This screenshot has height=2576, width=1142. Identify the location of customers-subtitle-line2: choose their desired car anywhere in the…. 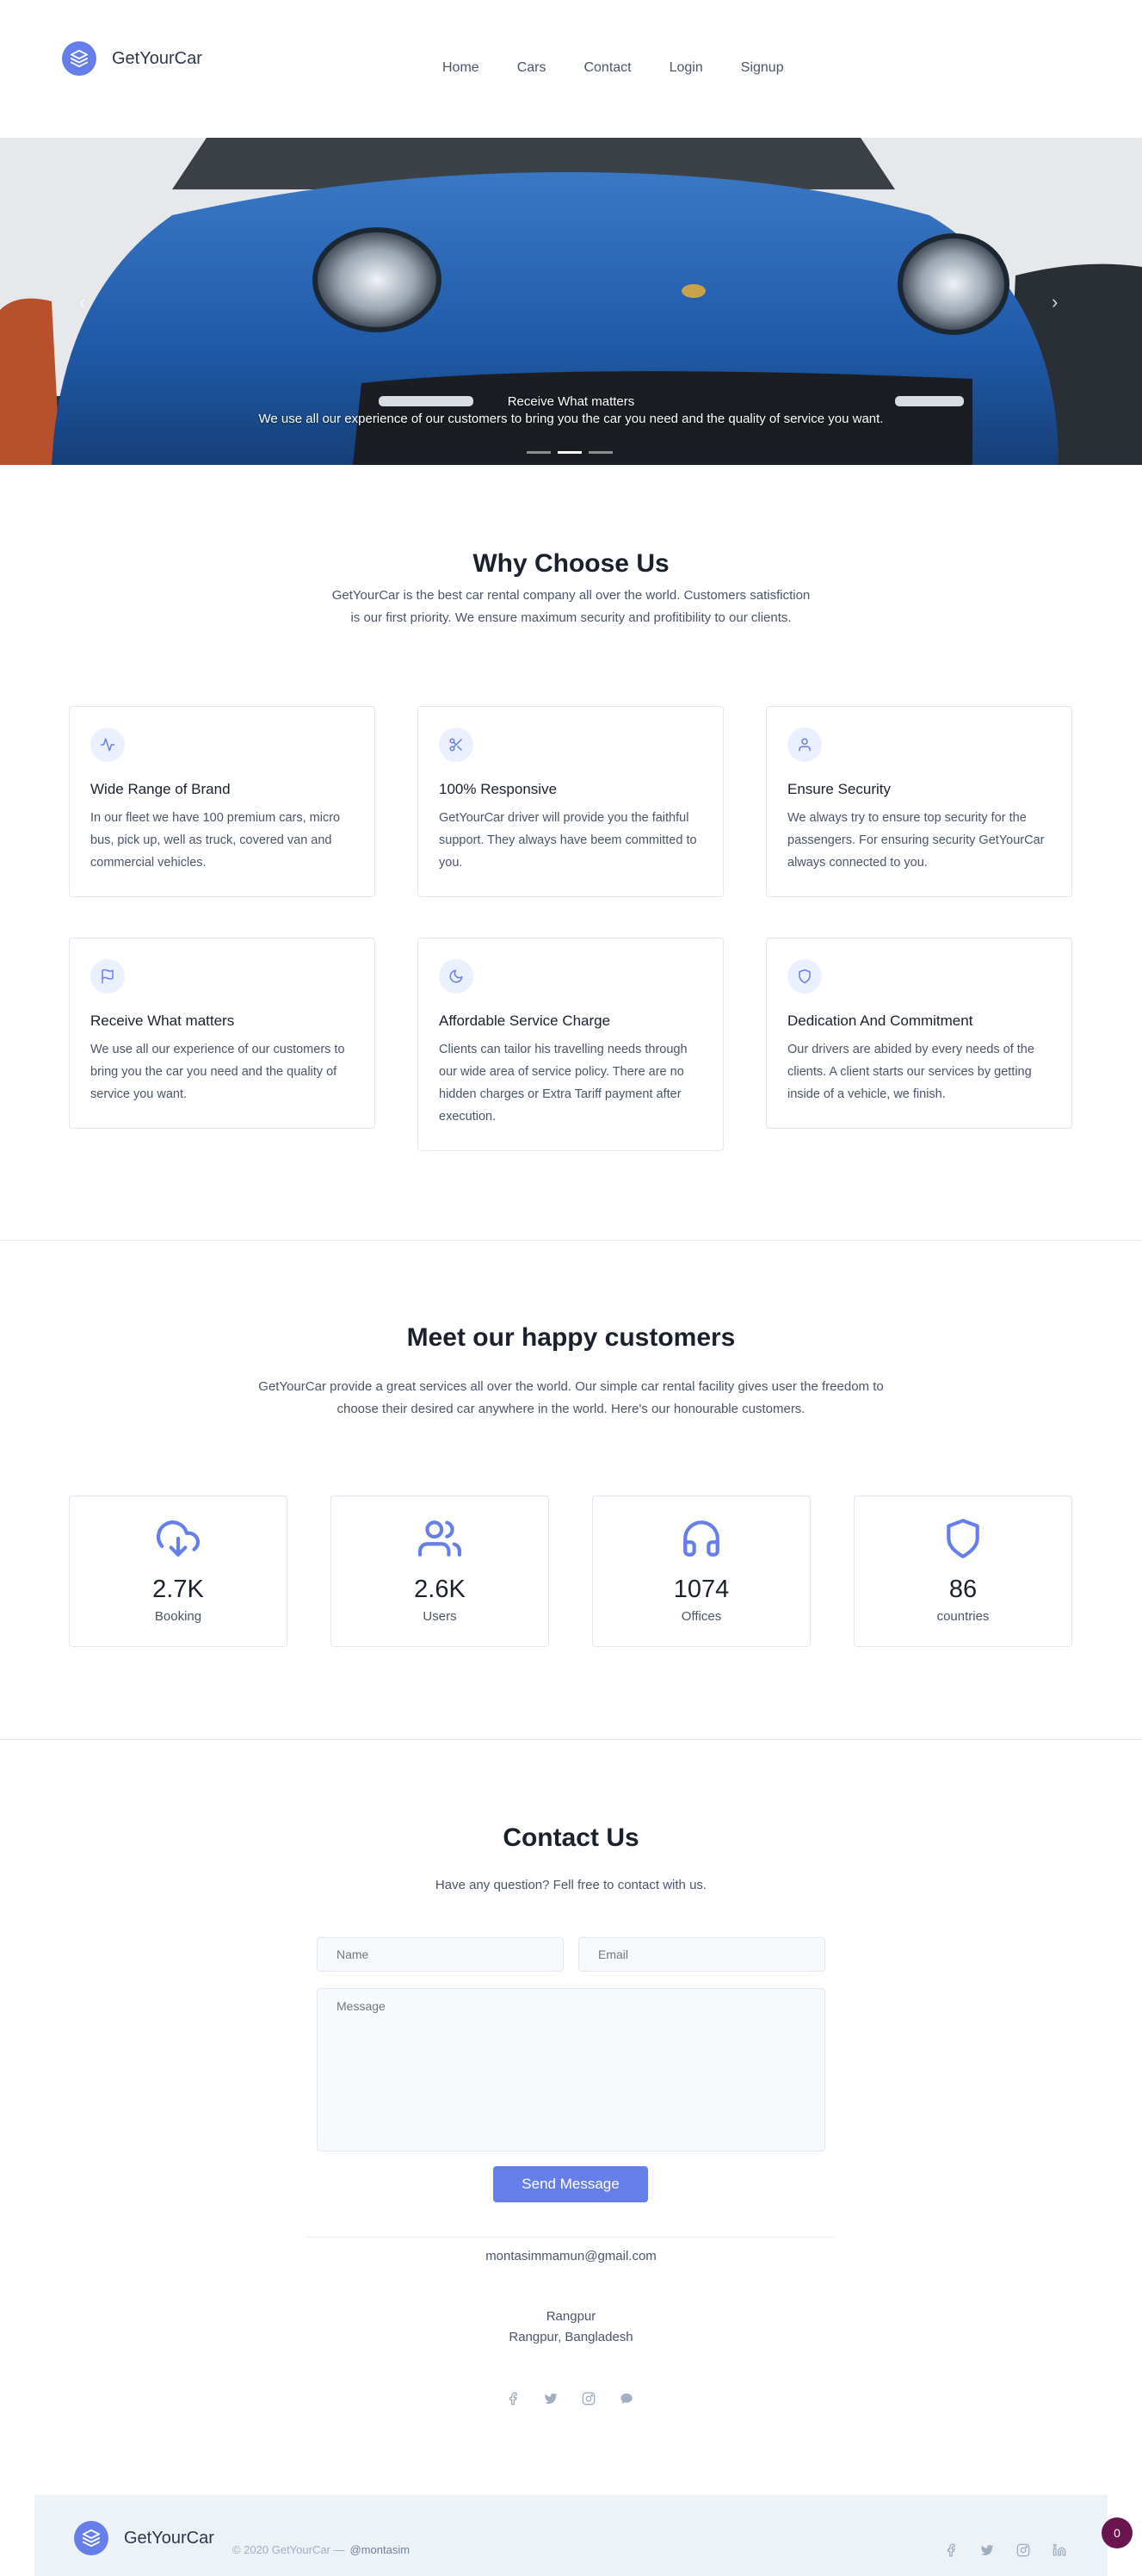
(571, 1409).